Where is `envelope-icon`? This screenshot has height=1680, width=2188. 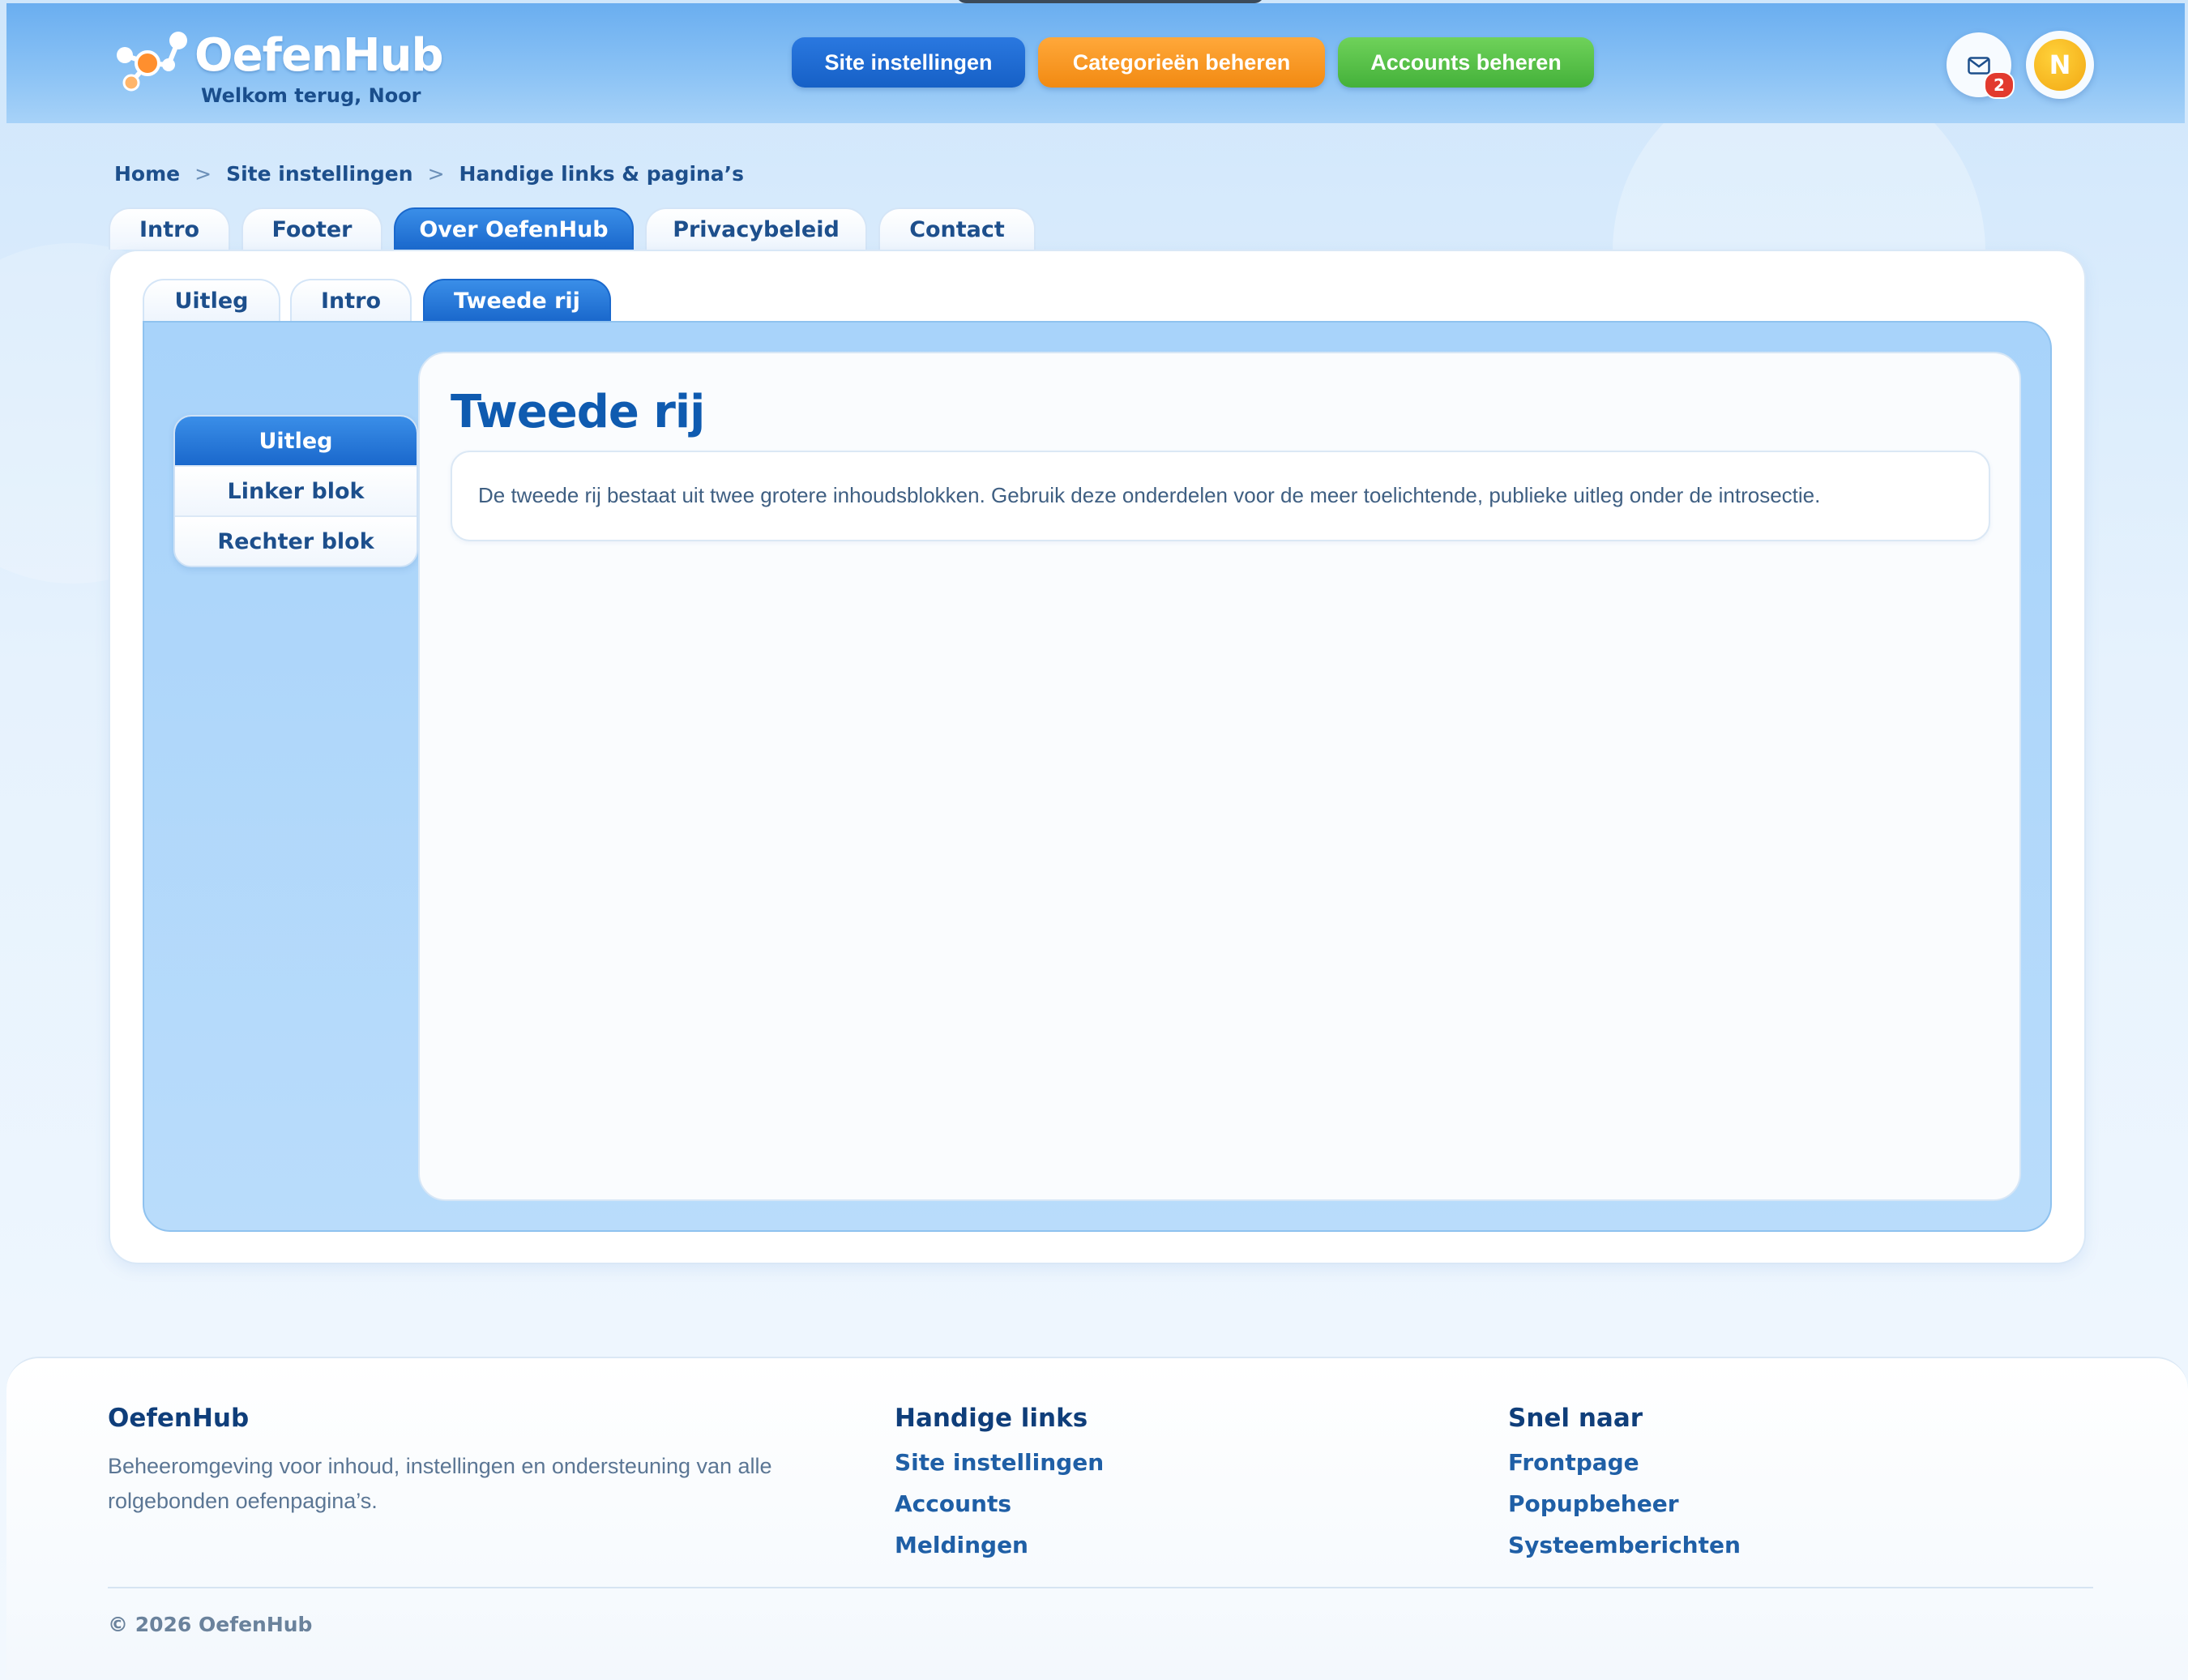
envelope-icon is located at coordinates (1979, 66).